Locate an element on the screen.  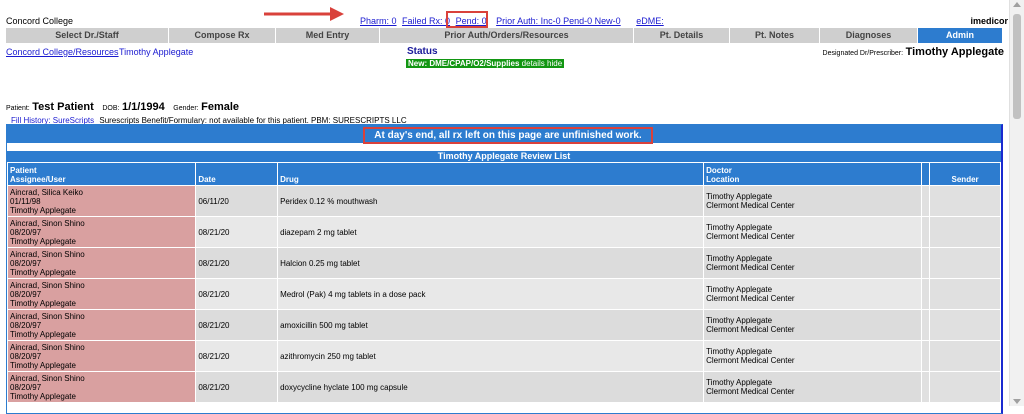
scroll-down-icon is located at coordinates (1017, 401).